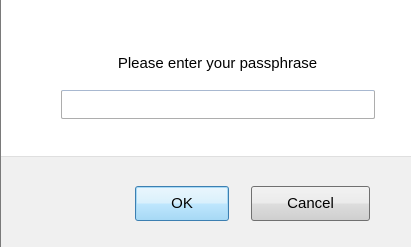 The height and width of the screenshot is (247, 411). What do you see at coordinates (182, 203) in the screenshot?
I see `ok-button: OK` at bounding box center [182, 203].